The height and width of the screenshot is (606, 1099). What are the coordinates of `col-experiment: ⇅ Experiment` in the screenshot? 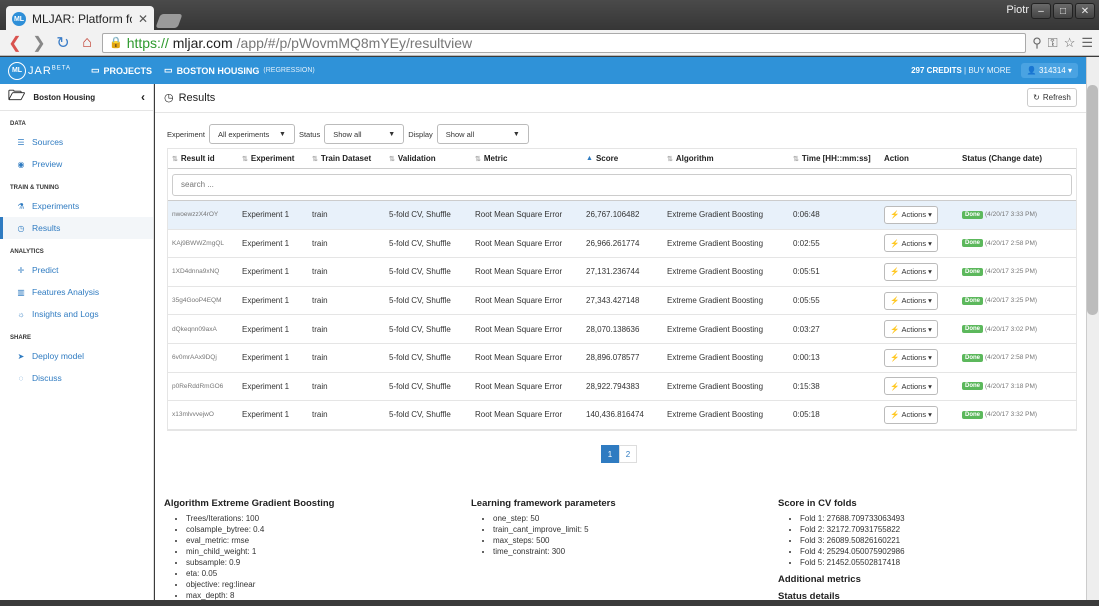 It's located at (273, 158).